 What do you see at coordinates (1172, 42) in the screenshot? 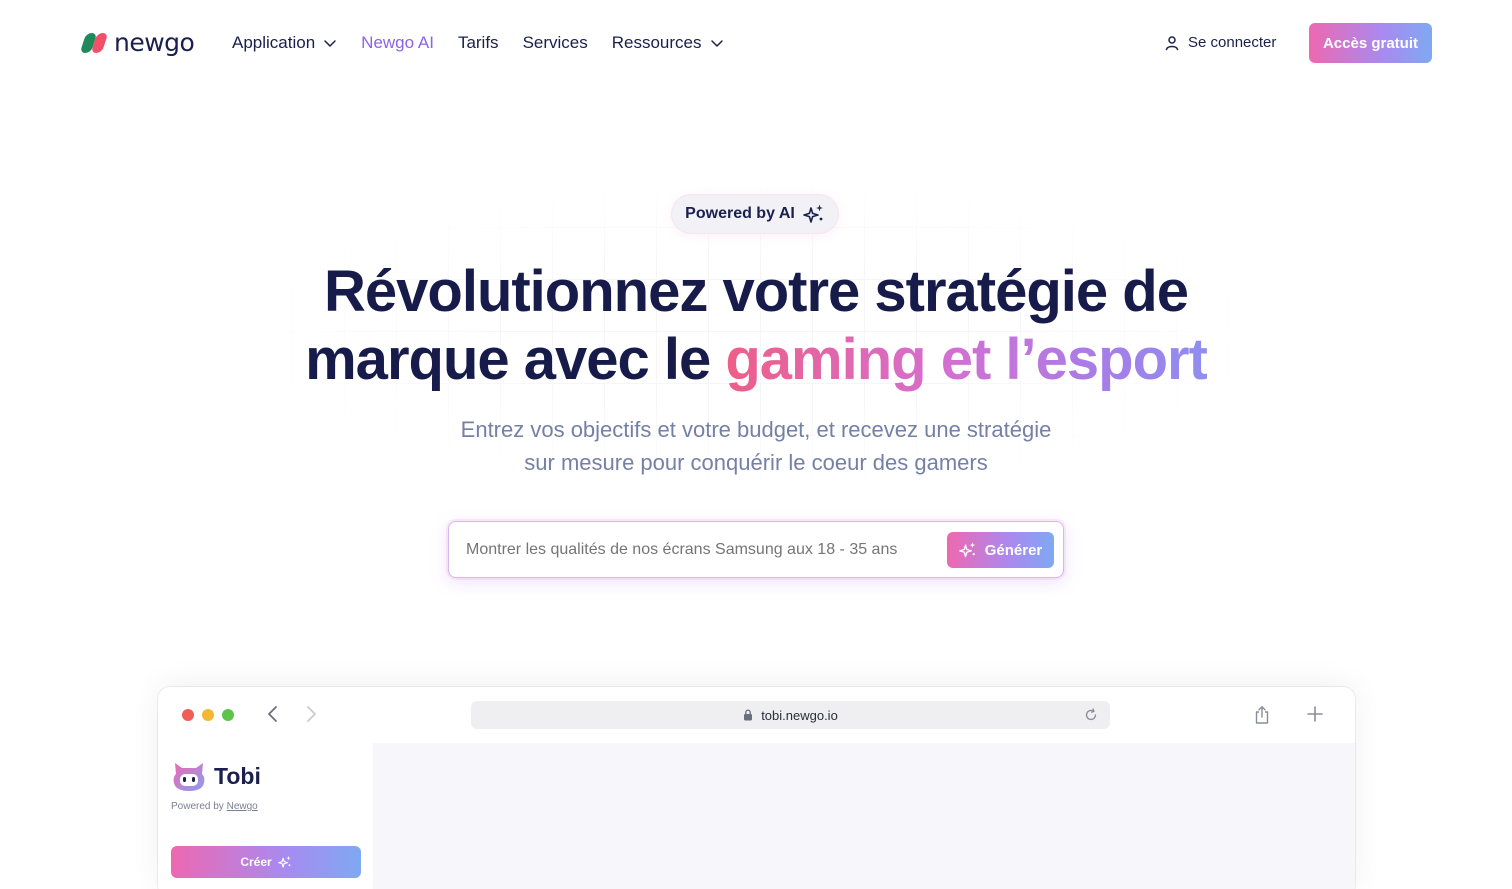
I see `user-icon` at bounding box center [1172, 42].